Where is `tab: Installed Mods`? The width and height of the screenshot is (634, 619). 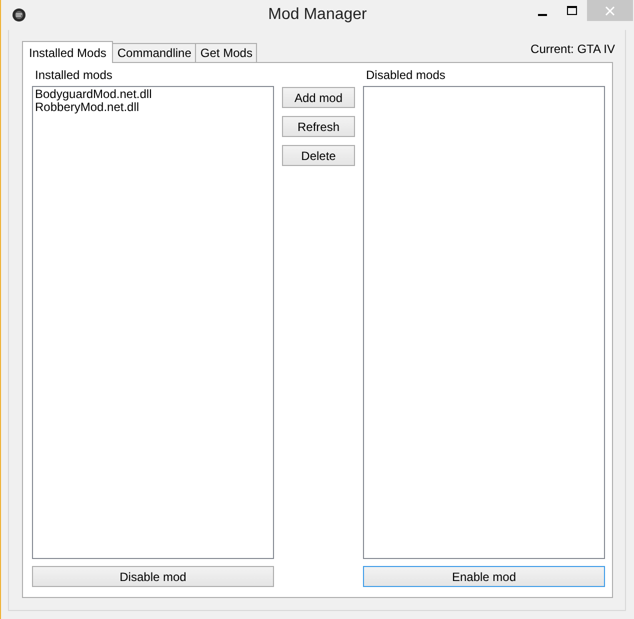
tab: Installed Mods is located at coordinates (68, 52).